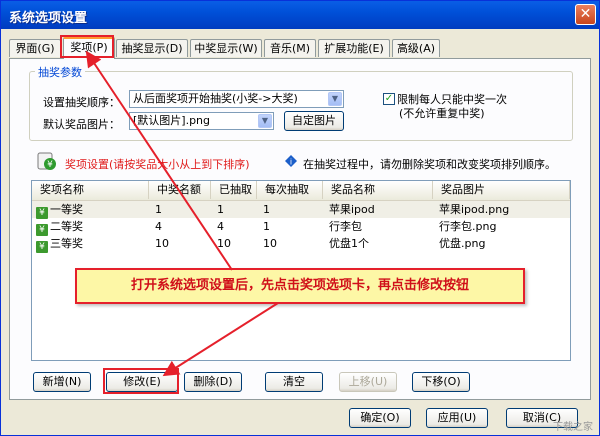 The height and width of the screenshot is (436, 600). Describe the element at coordinates (66, 226) in the screenshot. I see `prize-name: 二等奖` at that location.